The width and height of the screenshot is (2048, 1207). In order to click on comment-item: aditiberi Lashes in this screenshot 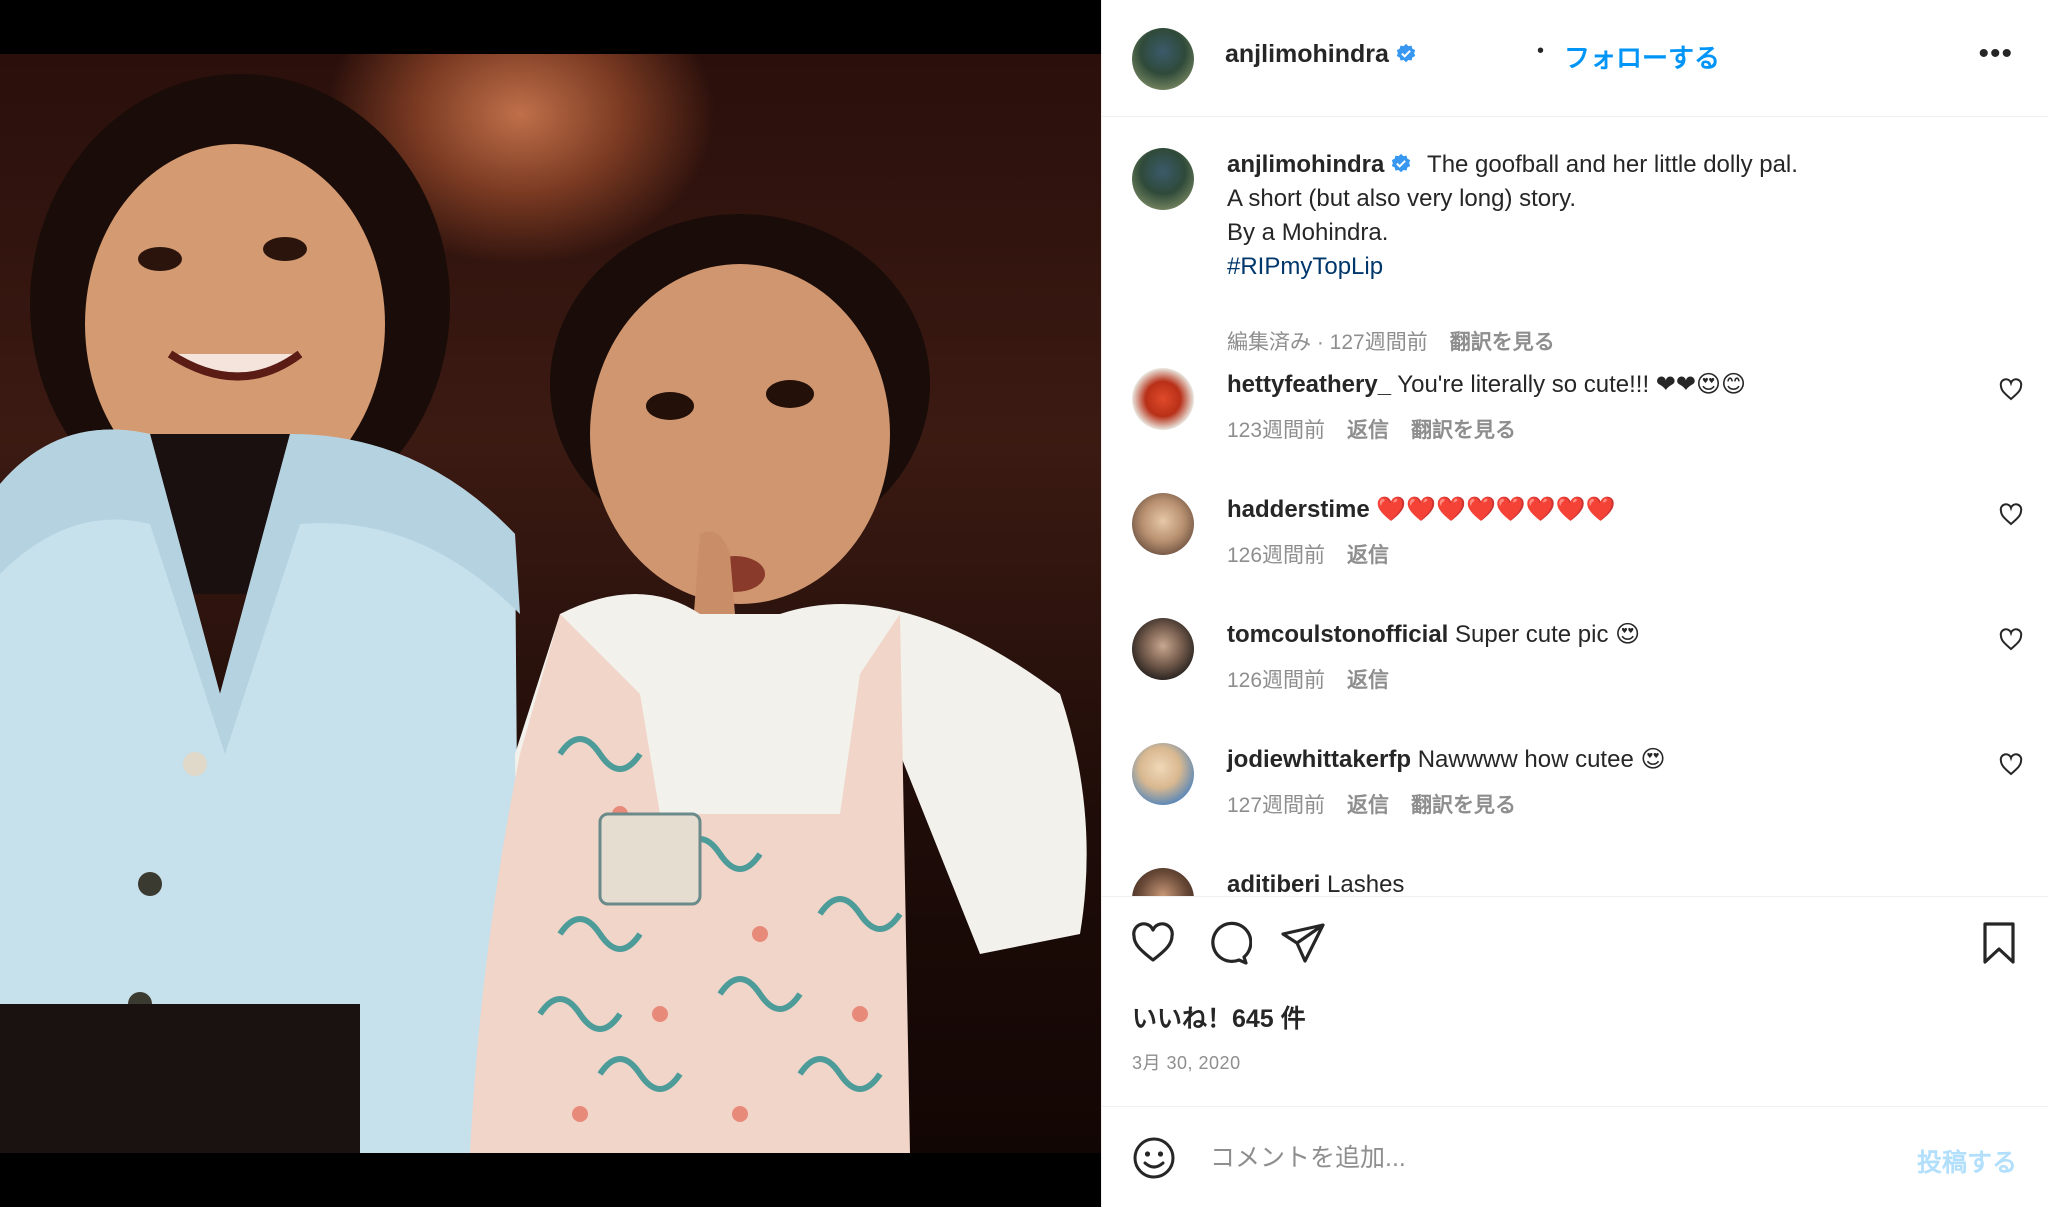, I will do `click(1575, 882)`.